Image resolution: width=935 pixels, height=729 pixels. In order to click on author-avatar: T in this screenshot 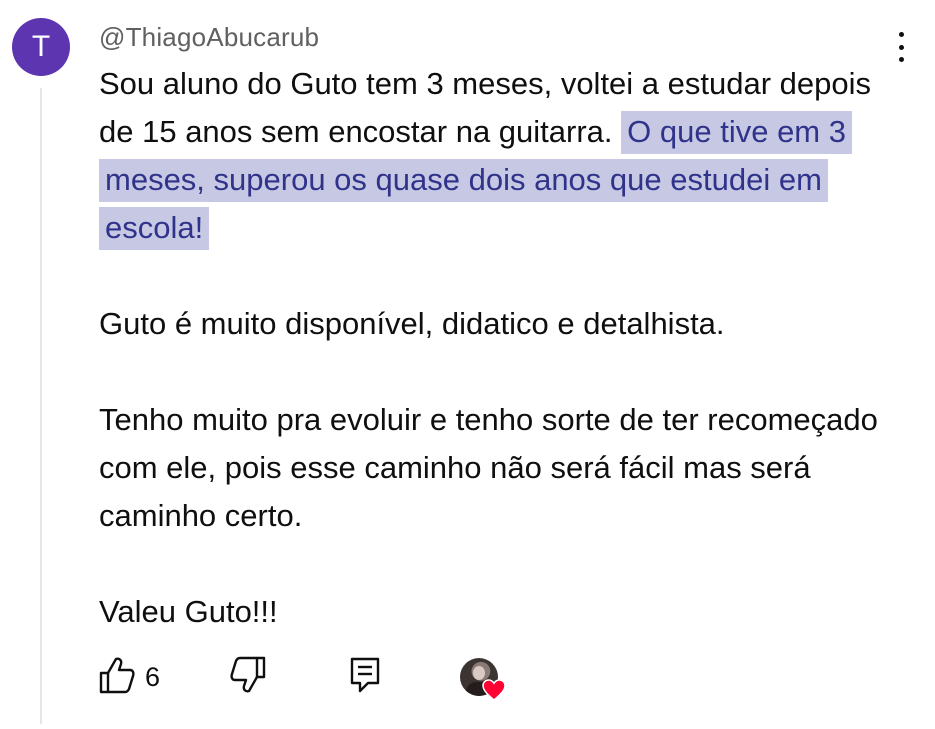, I will do `click(41, 47)`.